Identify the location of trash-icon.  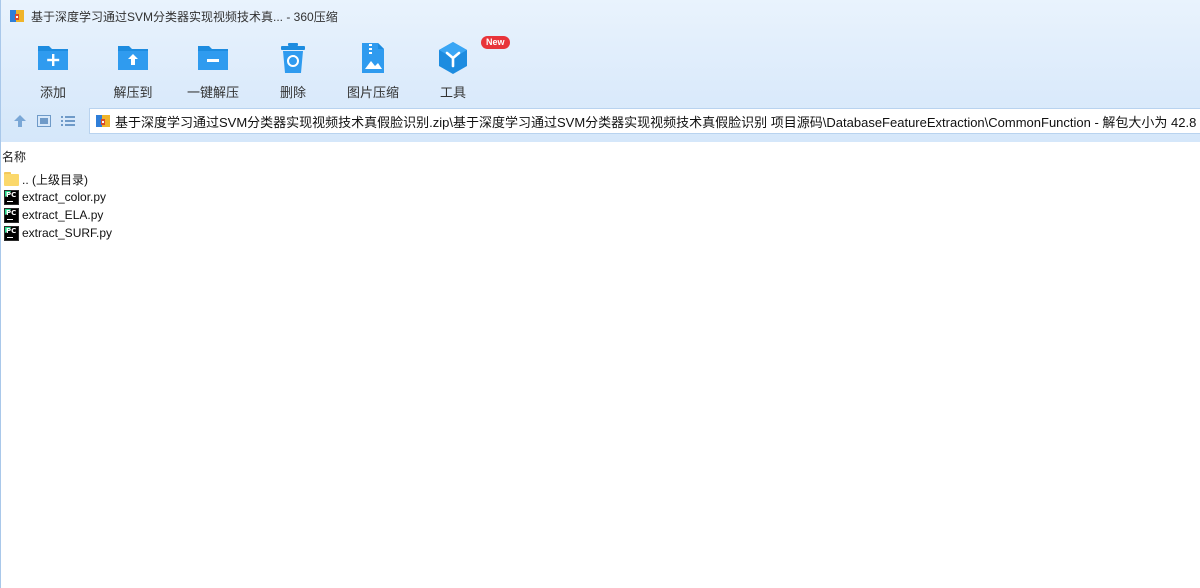
(293, 58).